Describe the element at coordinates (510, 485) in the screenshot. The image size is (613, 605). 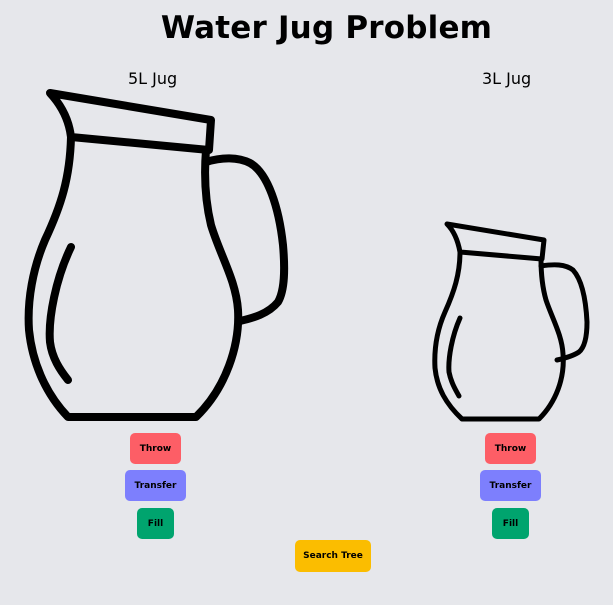
I see `jug-3l-transfer-button: Transfer` at that location.